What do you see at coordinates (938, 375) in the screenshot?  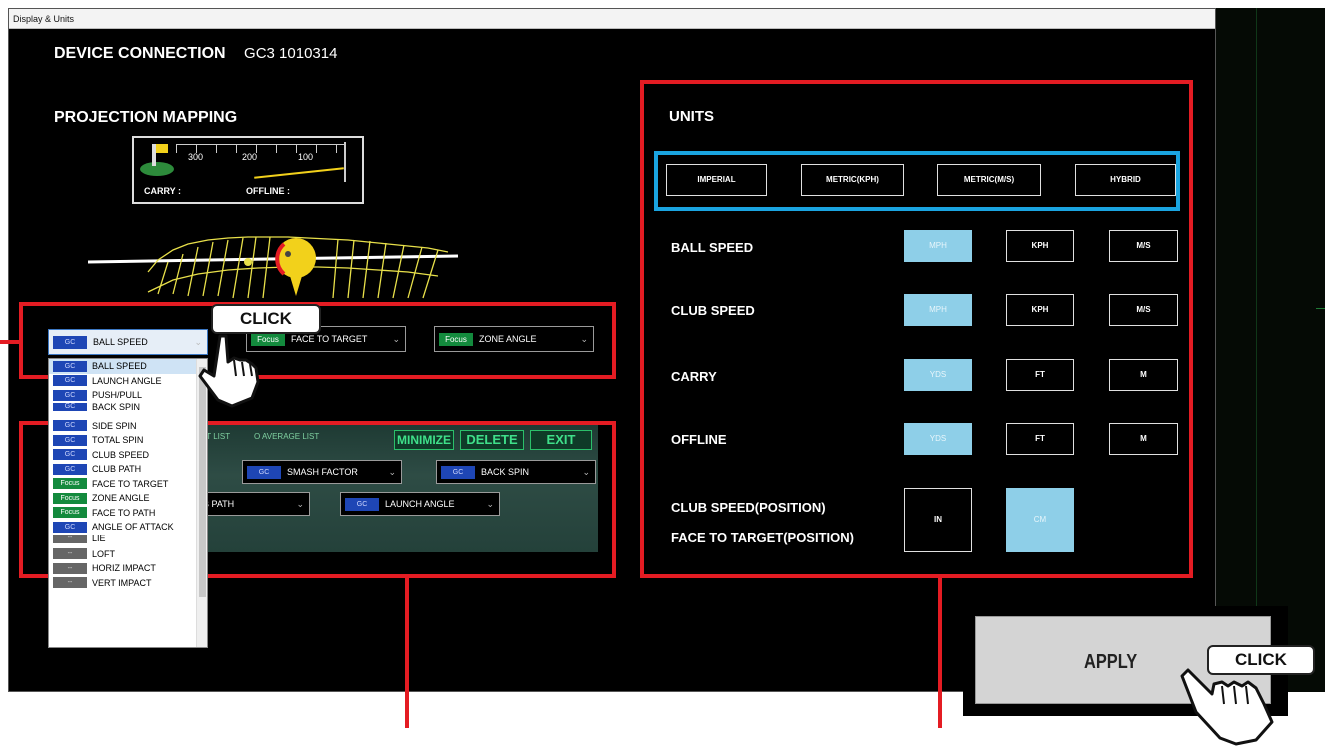 I see `carry-yds-button: YDS` at bounding box center [938, 375].